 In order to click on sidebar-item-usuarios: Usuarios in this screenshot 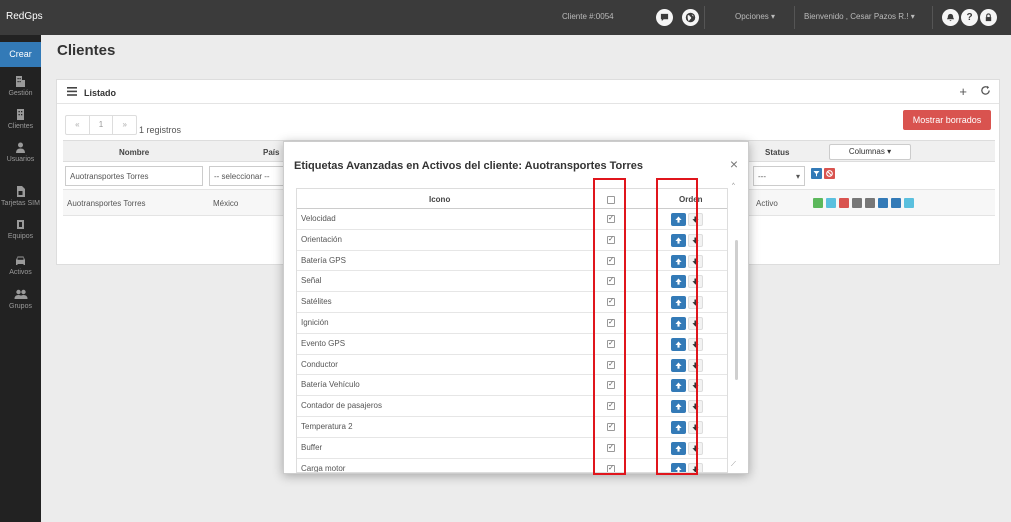, I will do `click(20, 152)`.